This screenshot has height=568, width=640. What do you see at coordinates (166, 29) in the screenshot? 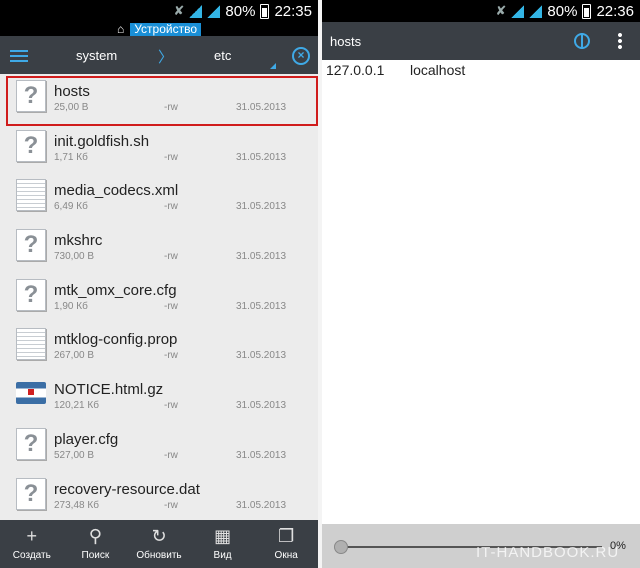
I see `device-label: Устройство` at bounding box center [166, 29].